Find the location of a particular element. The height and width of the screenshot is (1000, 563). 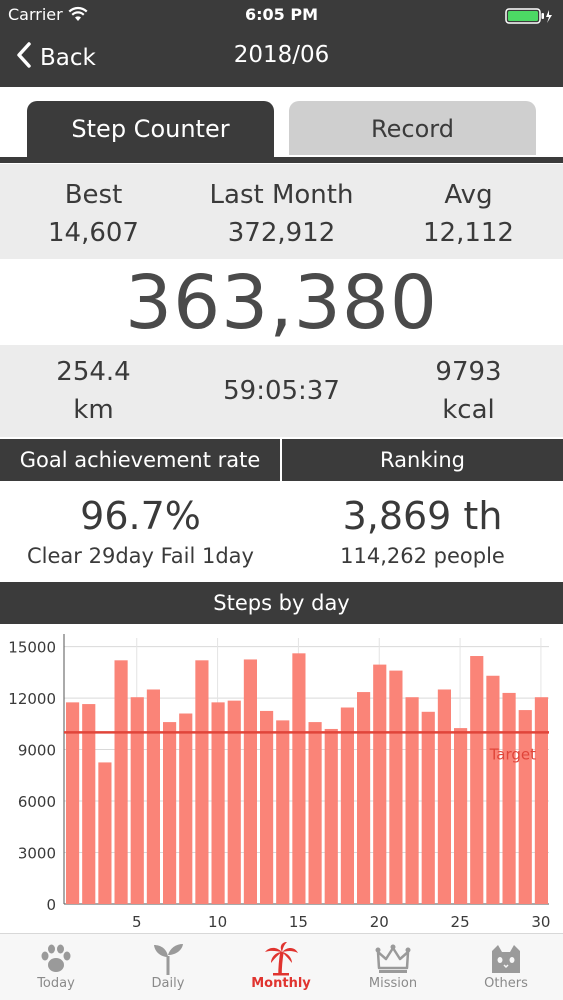

bottom-tab-bar: Today Daily Monthly Mission Others is located at coordinates (281, 966).